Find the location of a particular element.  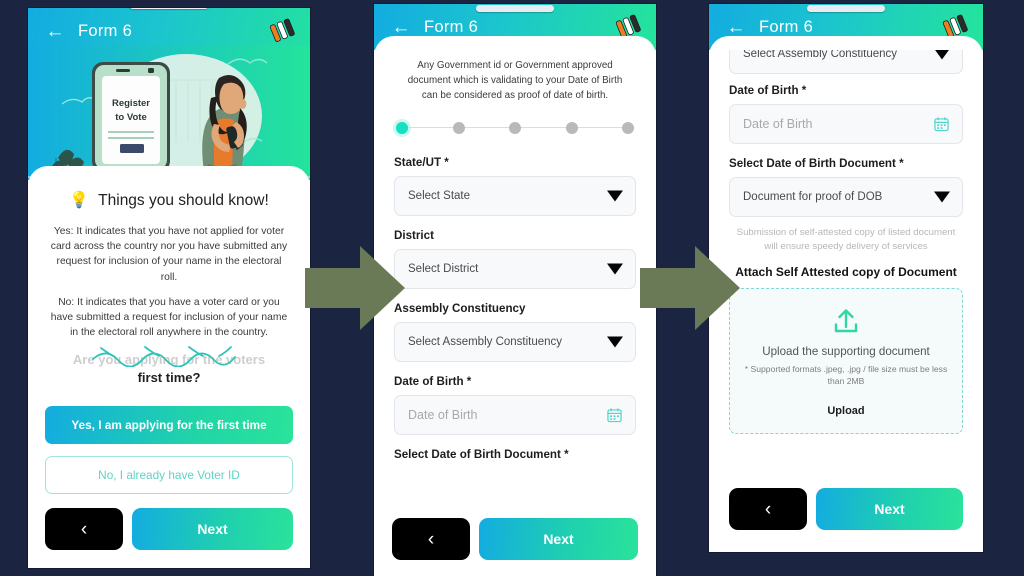

dropzone-main-text: Upload the supporting document is located at coordinates (846, 351).